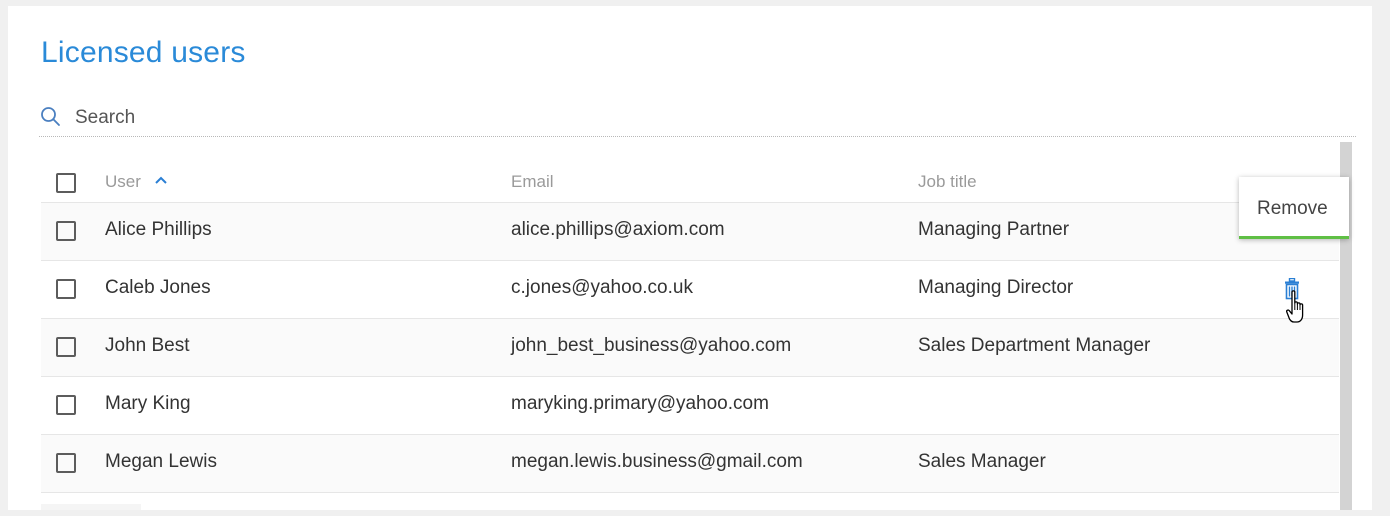 The image size is (1390, 516). What do you see at coordinates (161, 180) in the screenshot?
I see `chevron-up-icon` at bounding box center [161, 180].